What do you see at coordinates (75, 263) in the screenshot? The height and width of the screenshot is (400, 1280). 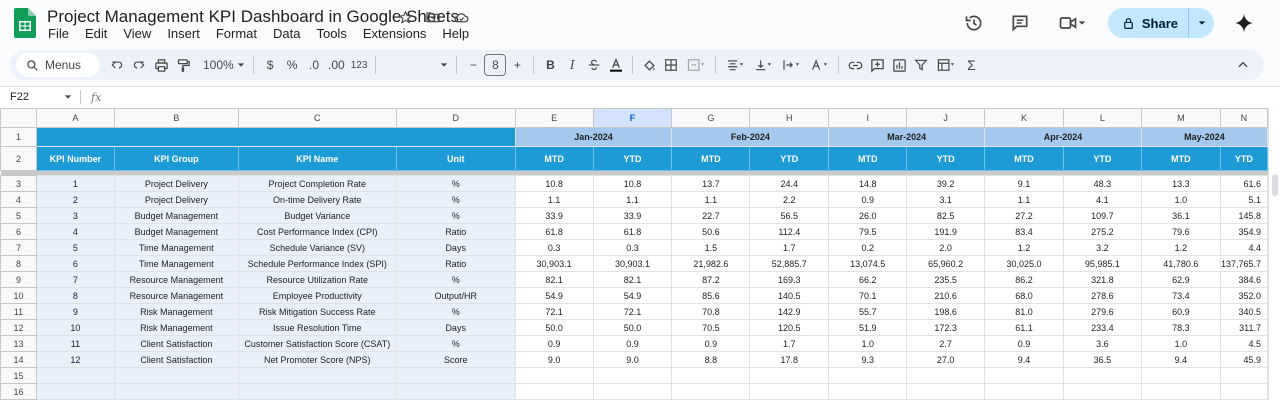 I see `kpi-number-cell: 6` at bounding box center [75, 263].